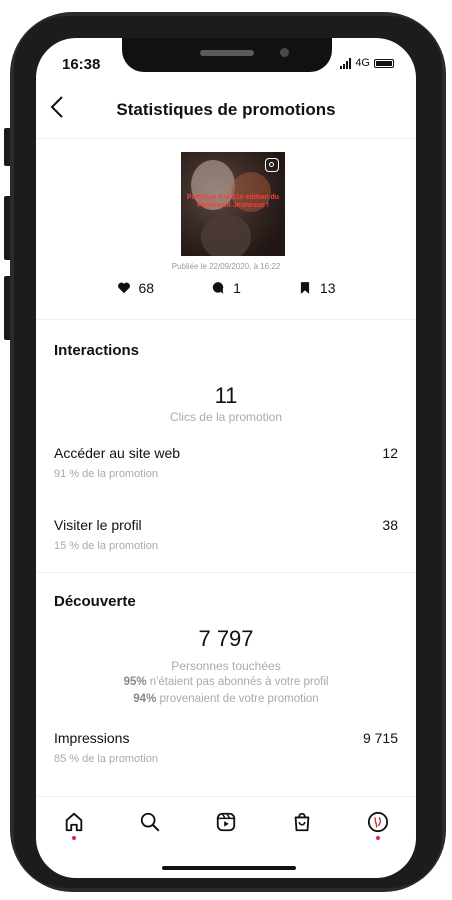 The width and height of the screenshot is (452, 900). I want to click on chevron-left-icon, so click(57, 110).